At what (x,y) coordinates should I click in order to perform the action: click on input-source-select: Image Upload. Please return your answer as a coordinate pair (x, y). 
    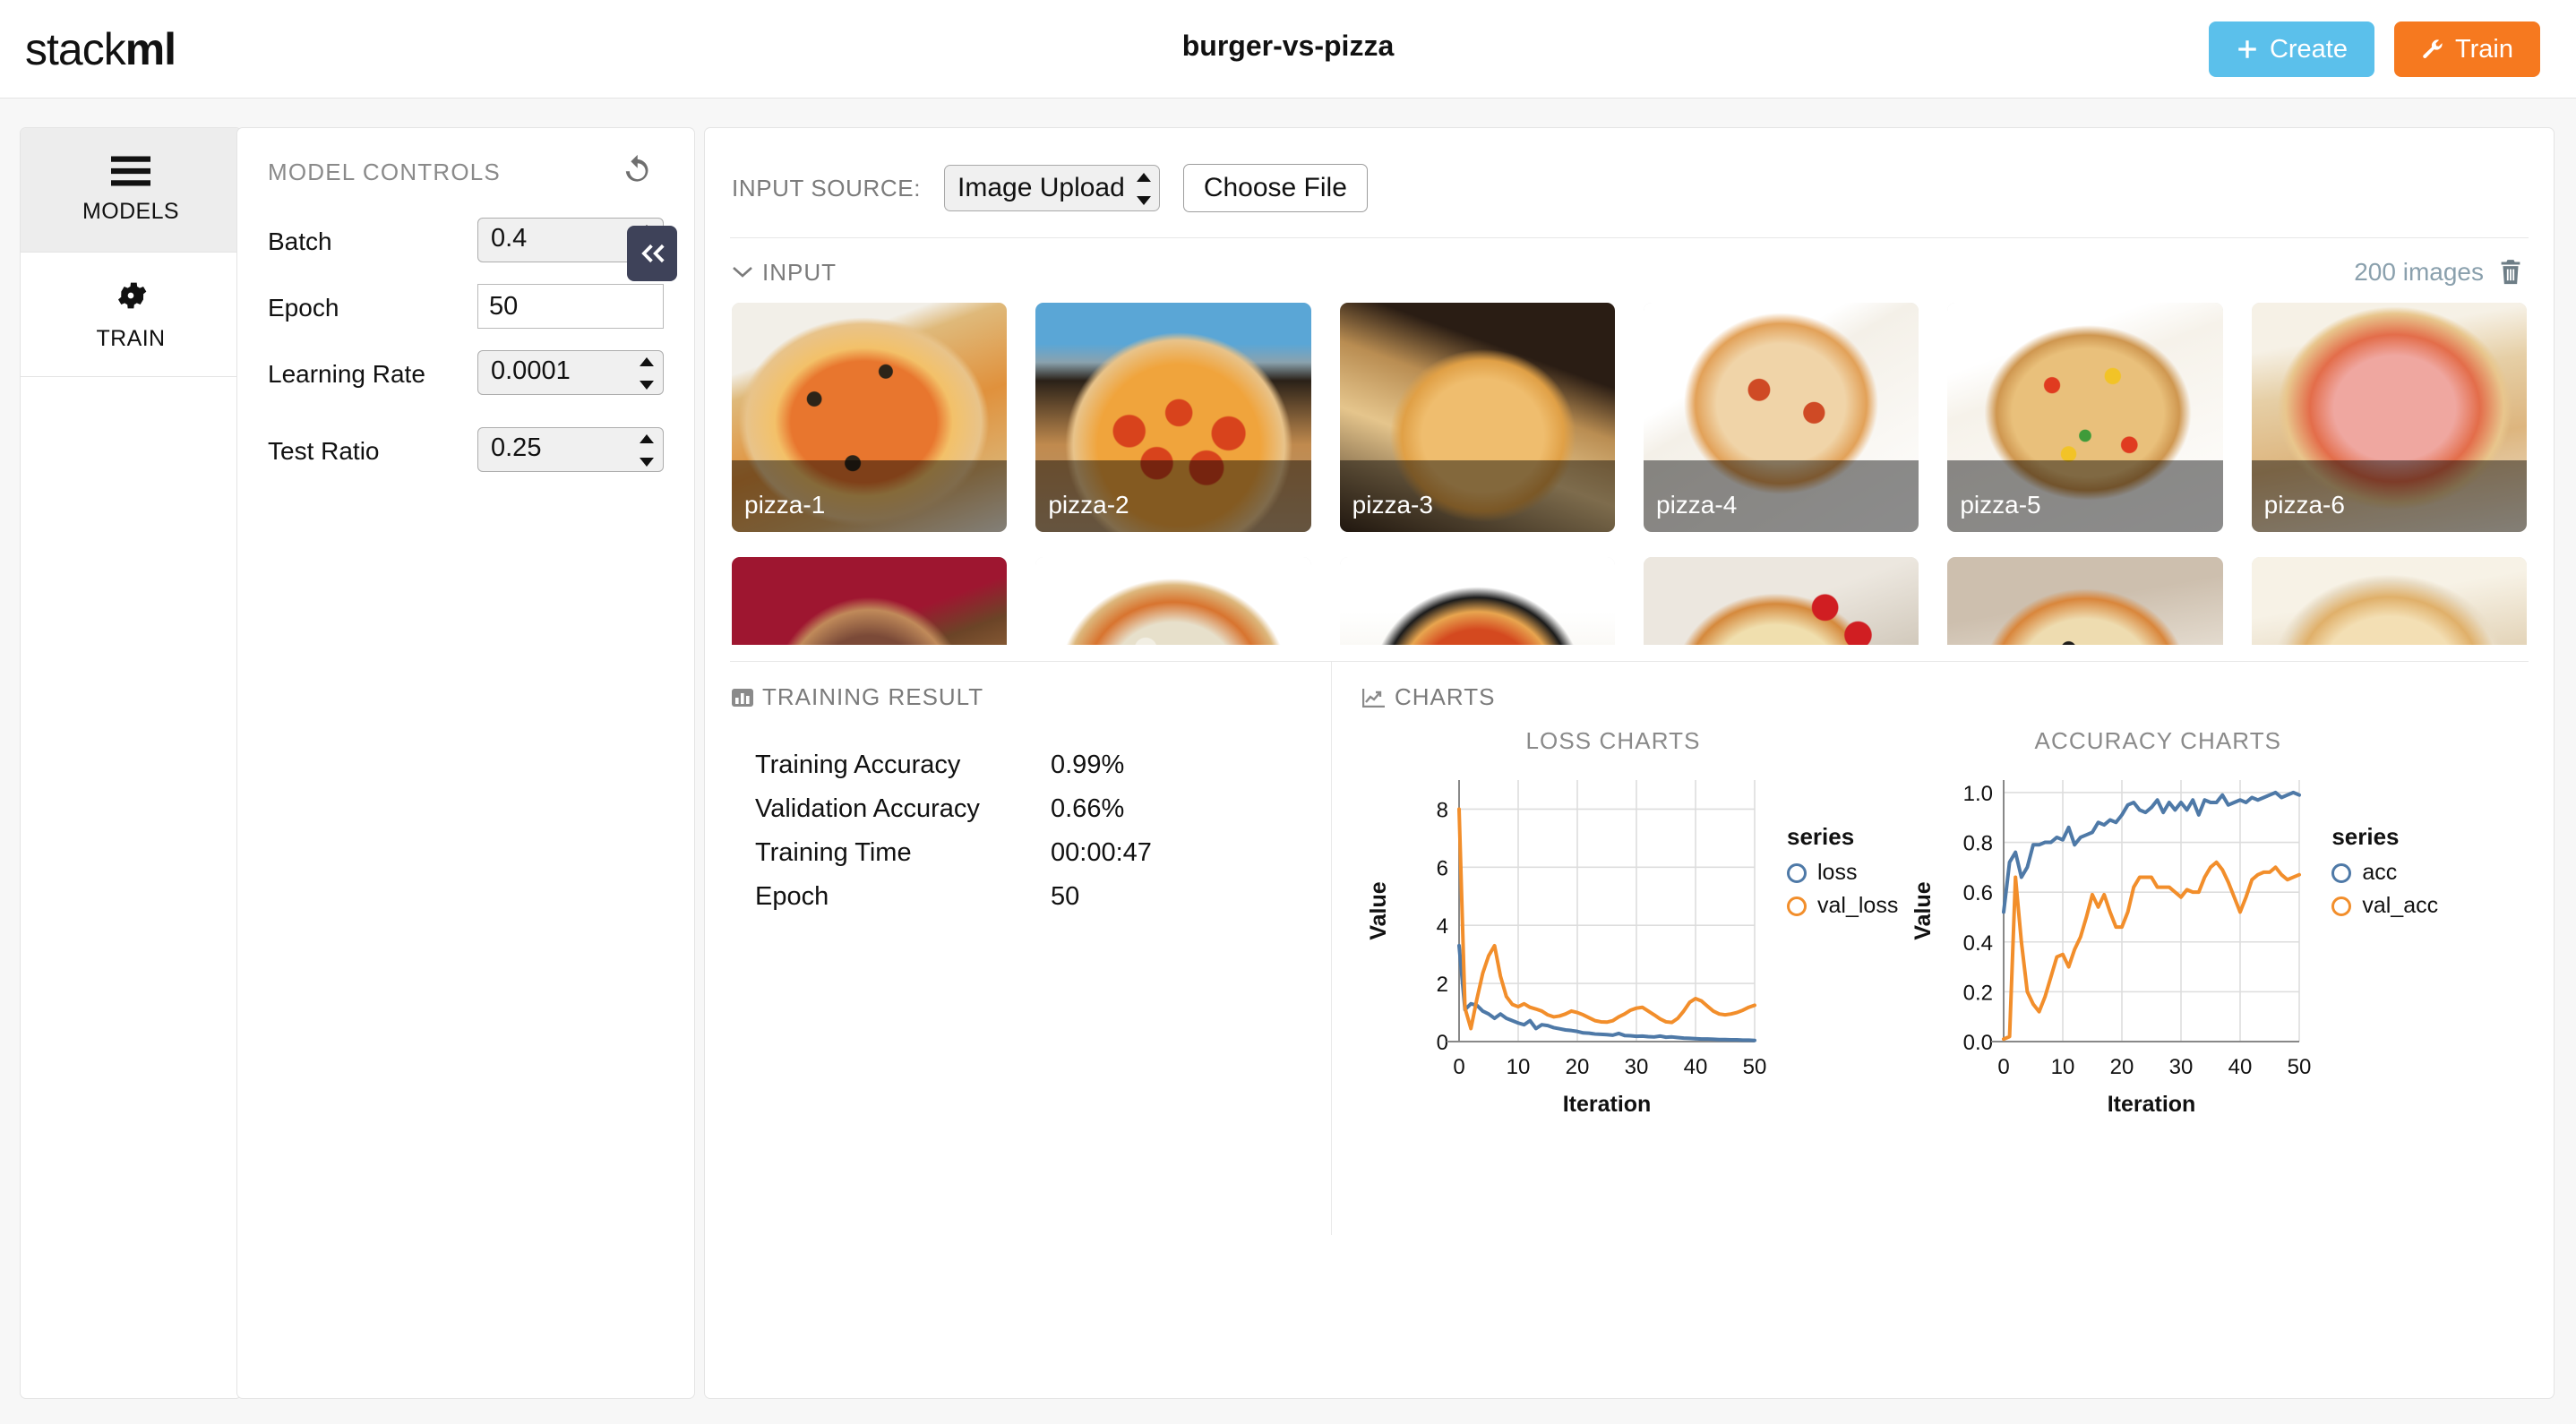
    Looking at the image, I should click on (1052, 188).